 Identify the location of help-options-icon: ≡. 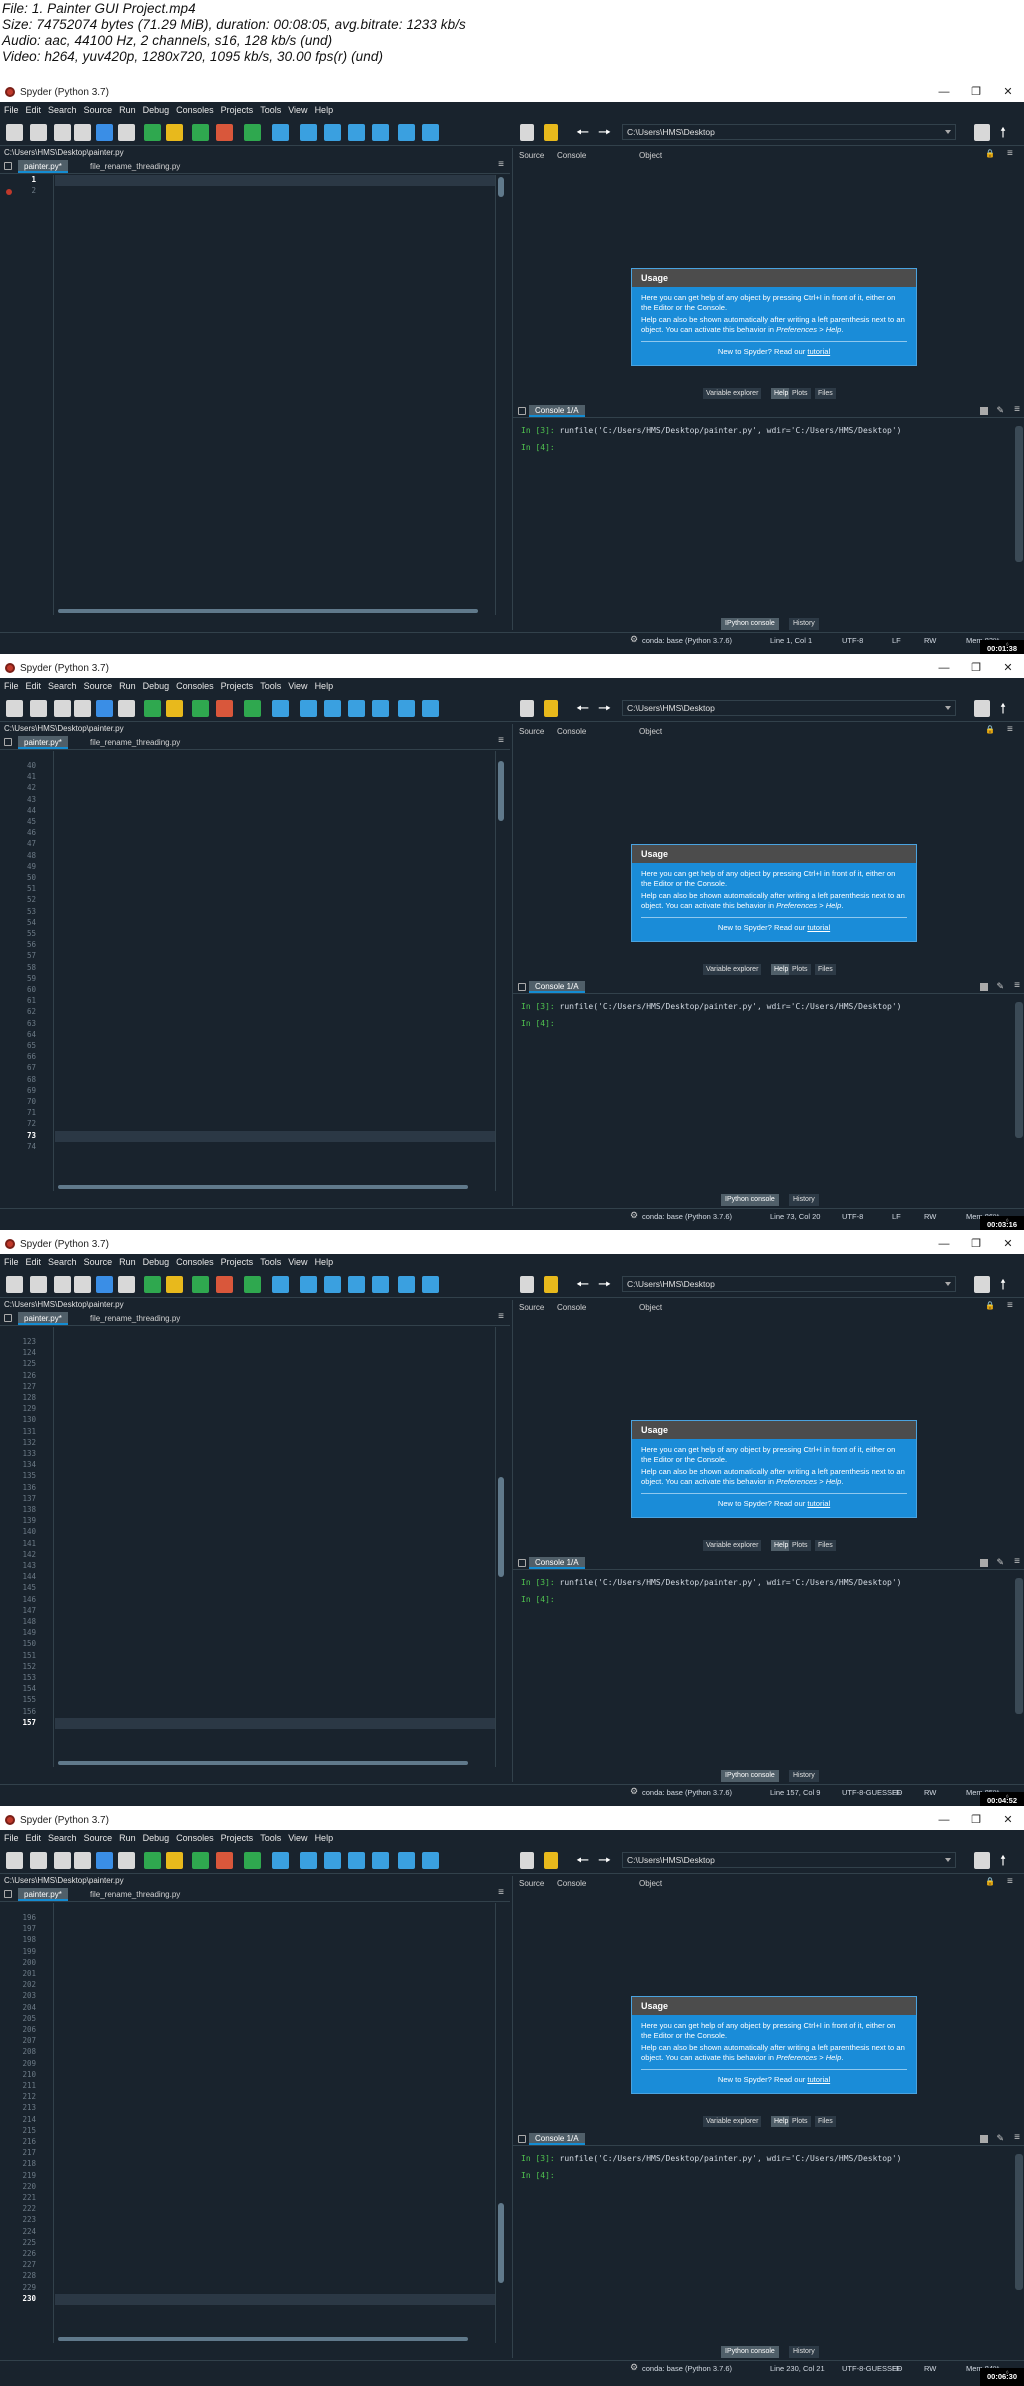
(1010, 153).